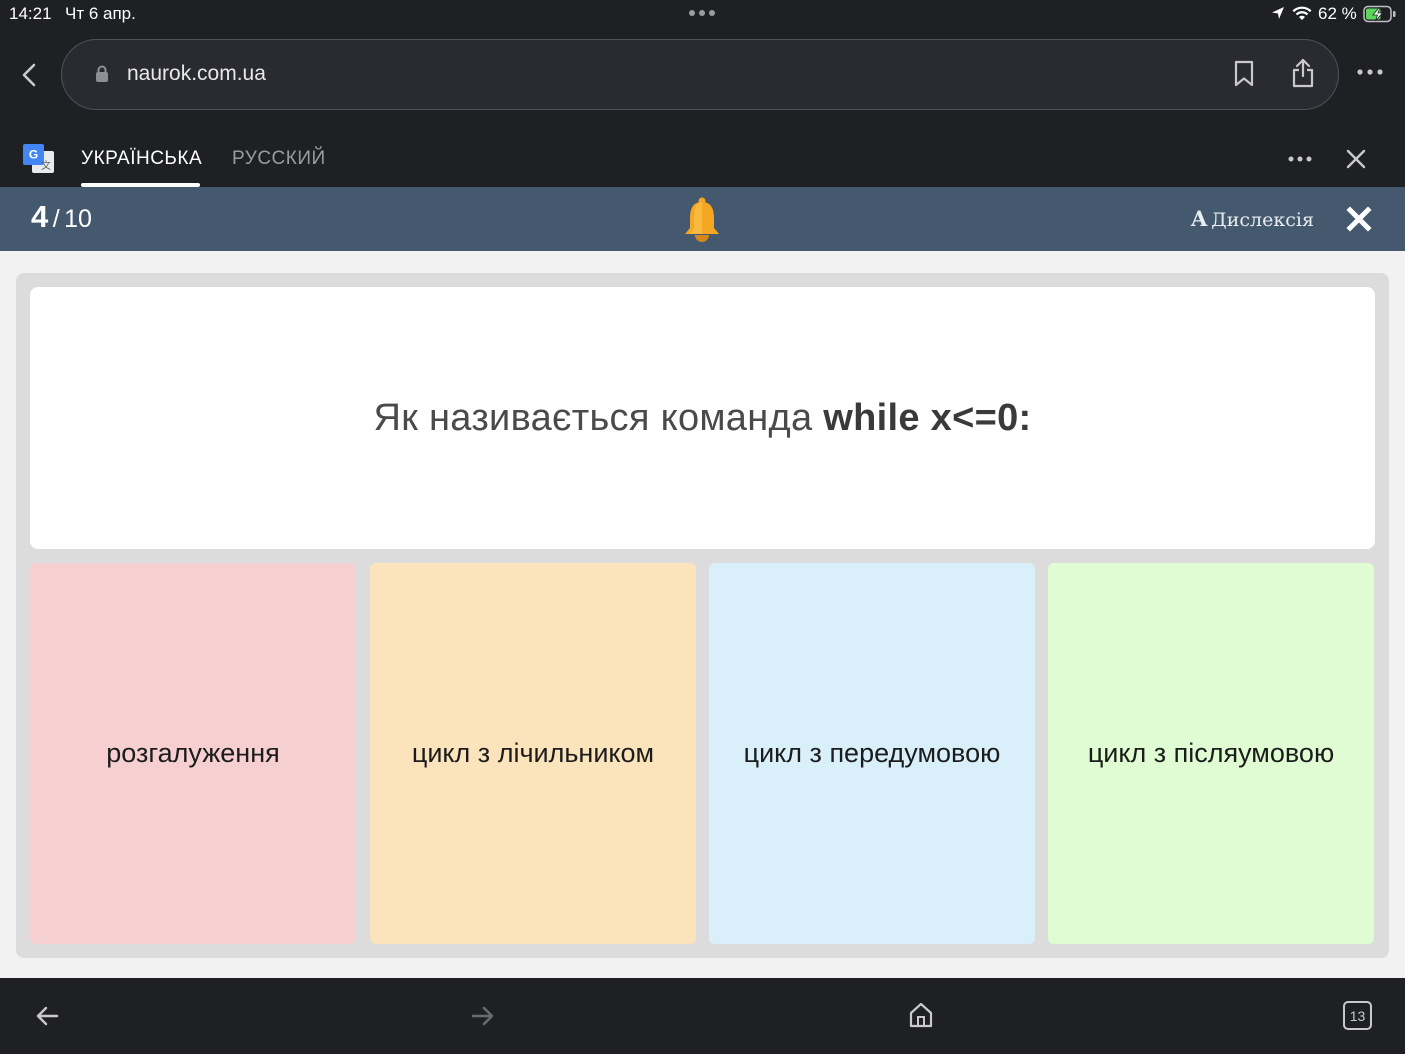 This screenshot has width=1405, height=1054. What do you see at coordinates (1303, 73) in the screenshot?
I see `share-icon` at bounding box center [1303, 73].